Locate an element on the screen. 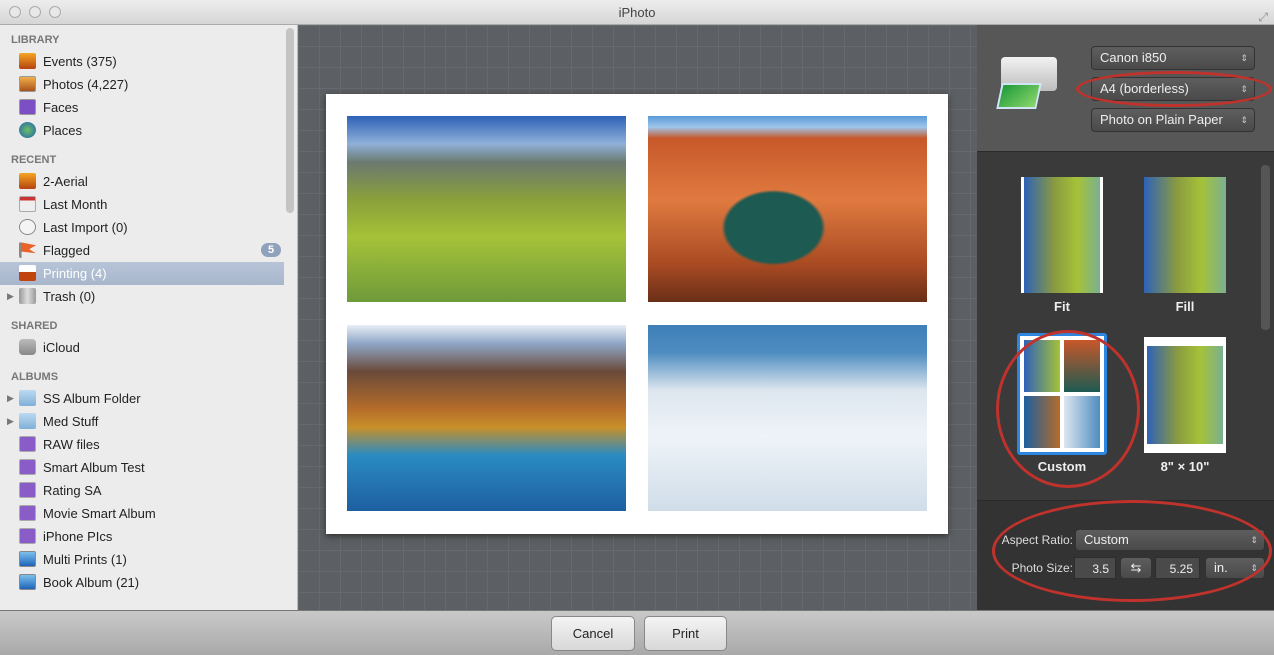 Image resolution: width=1274 pixels, height=655 pixels. sidebar-item-raw-files: RAW files is located at coordinates (148, 444).